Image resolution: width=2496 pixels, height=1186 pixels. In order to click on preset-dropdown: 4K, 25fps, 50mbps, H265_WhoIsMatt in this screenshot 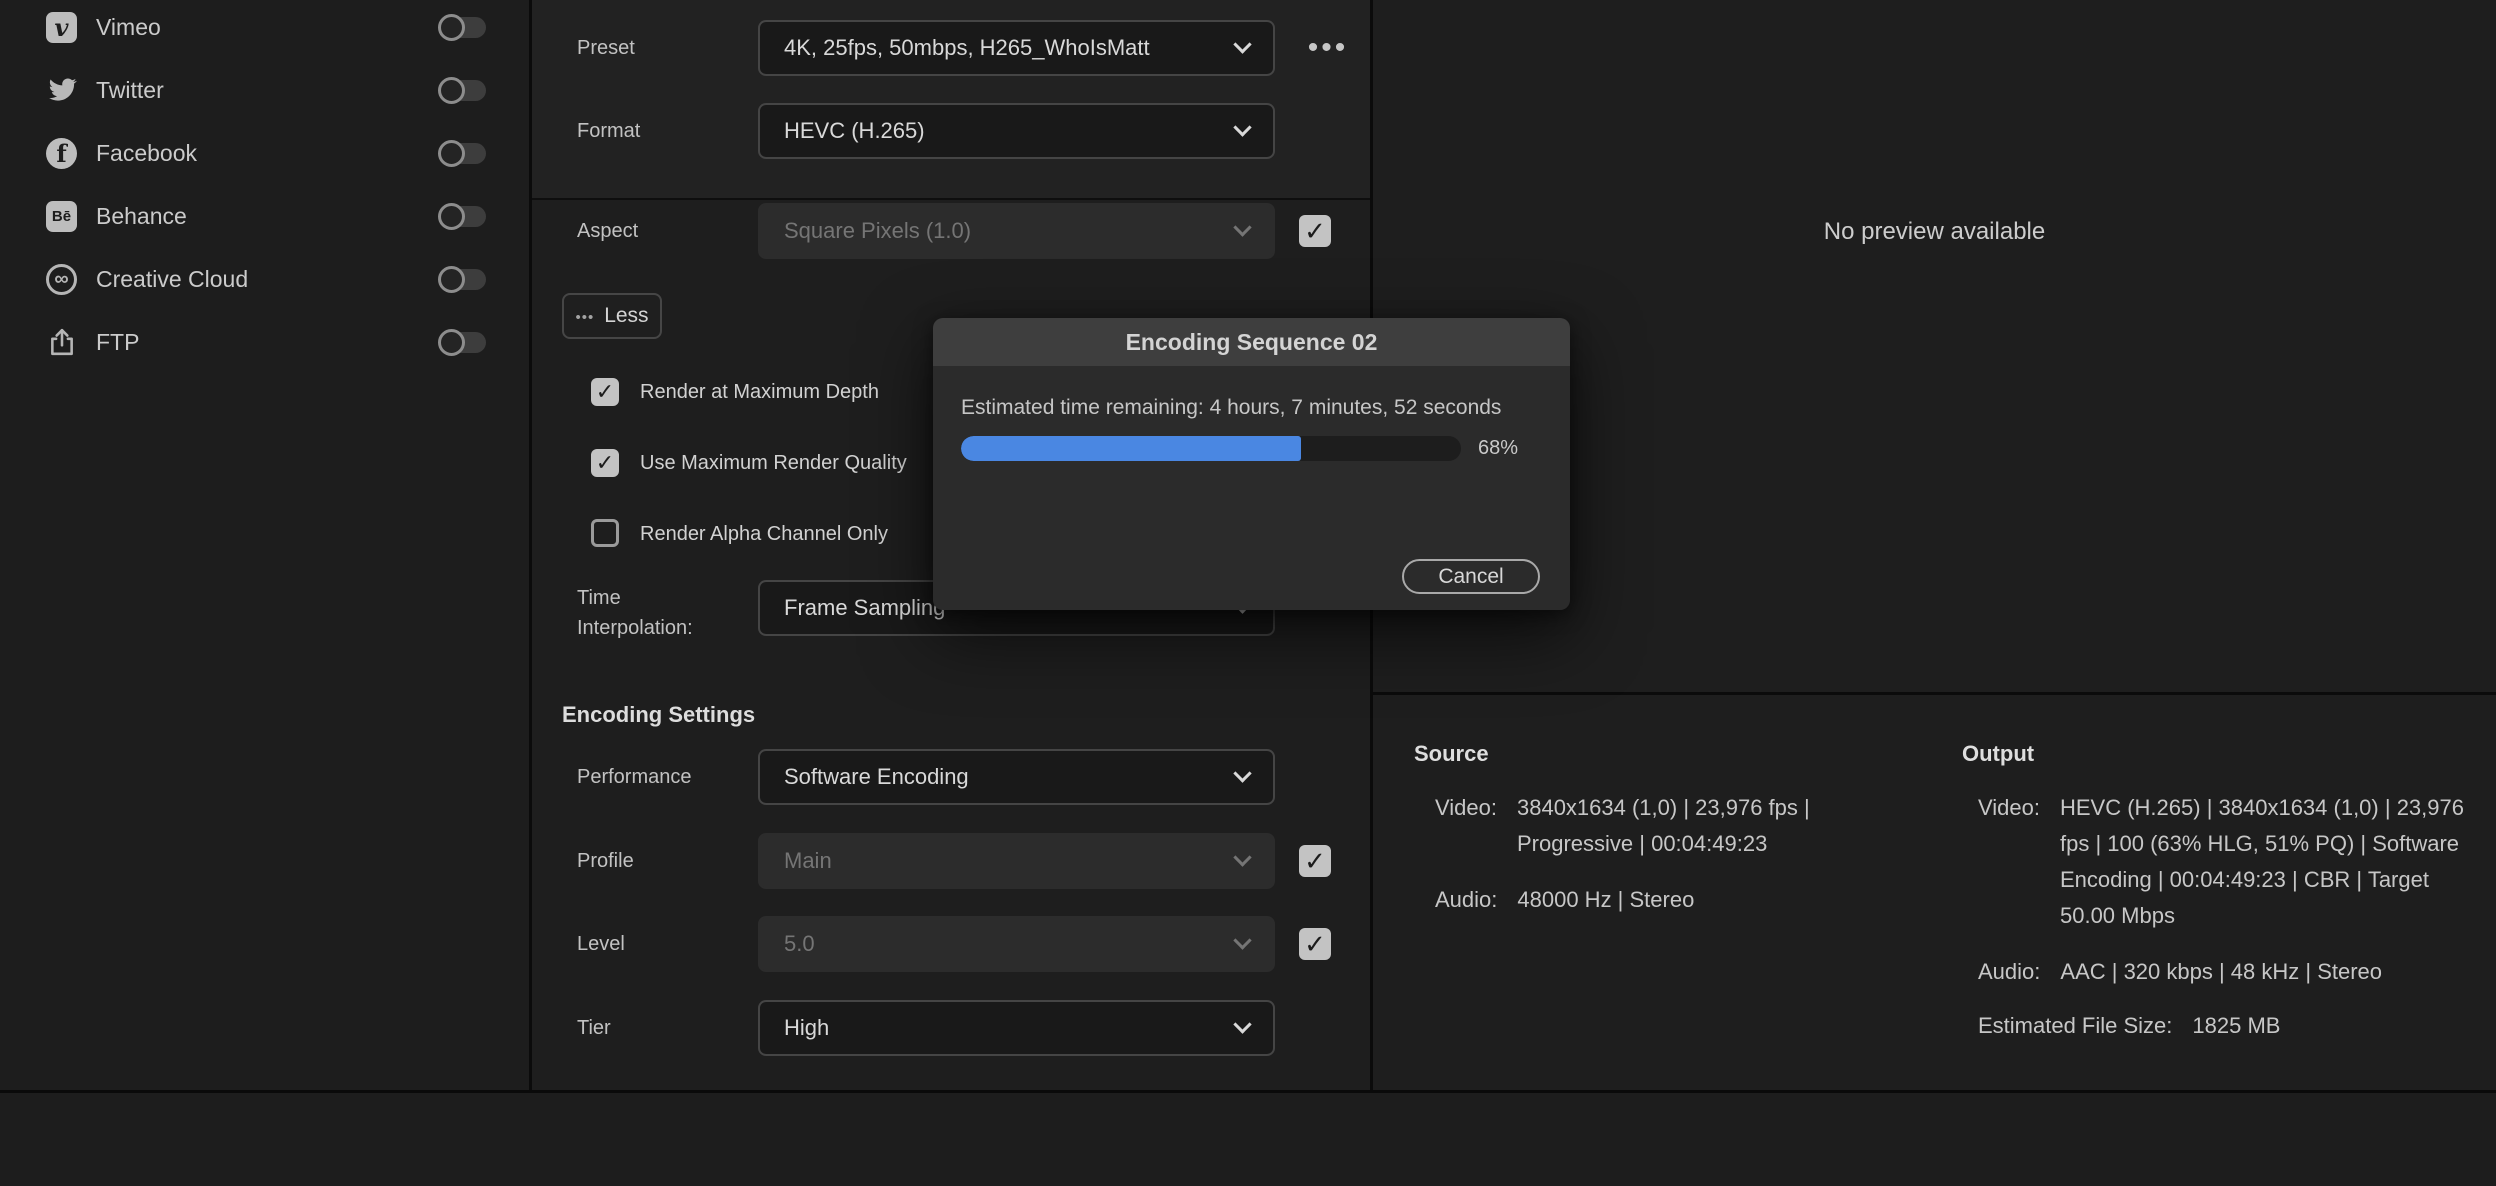, I will do `click(1016, 48)`.